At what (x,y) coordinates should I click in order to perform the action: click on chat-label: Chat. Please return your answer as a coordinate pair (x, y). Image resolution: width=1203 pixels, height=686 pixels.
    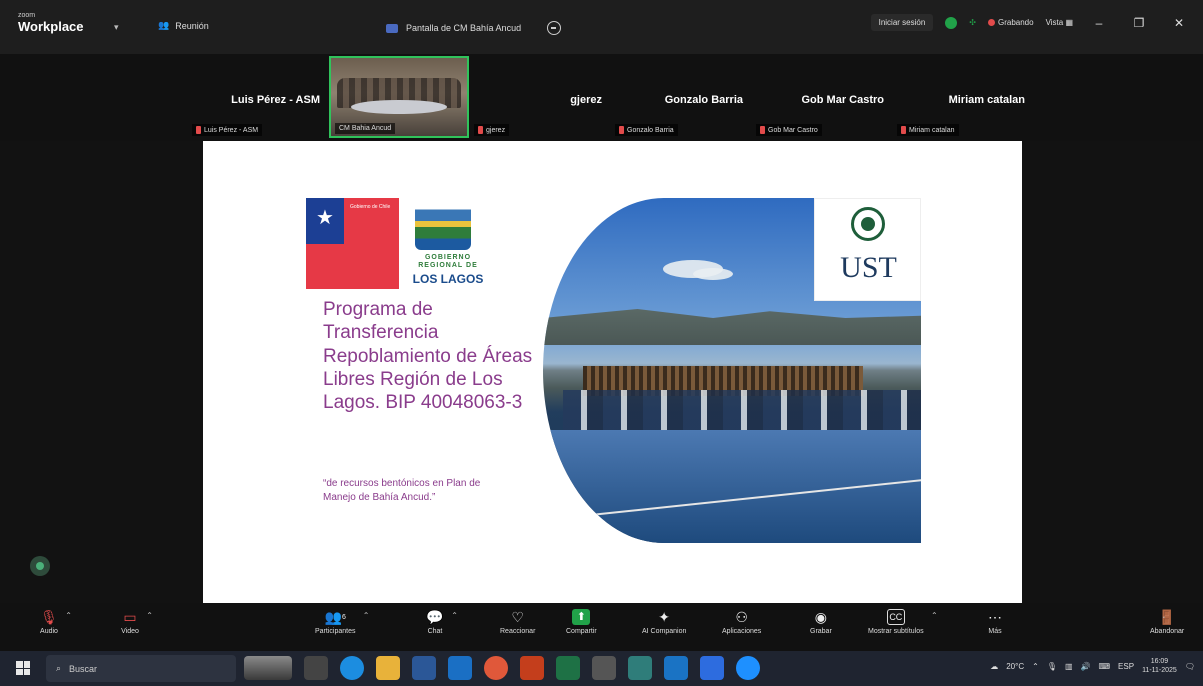
    Looking at the image, I should click on (435, 631).